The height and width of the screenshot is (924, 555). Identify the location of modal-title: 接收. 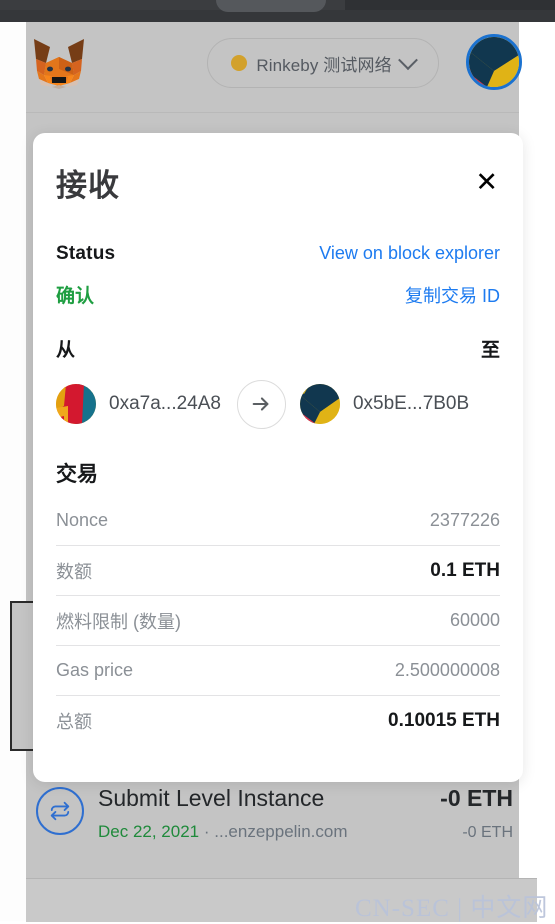
(88, 185).